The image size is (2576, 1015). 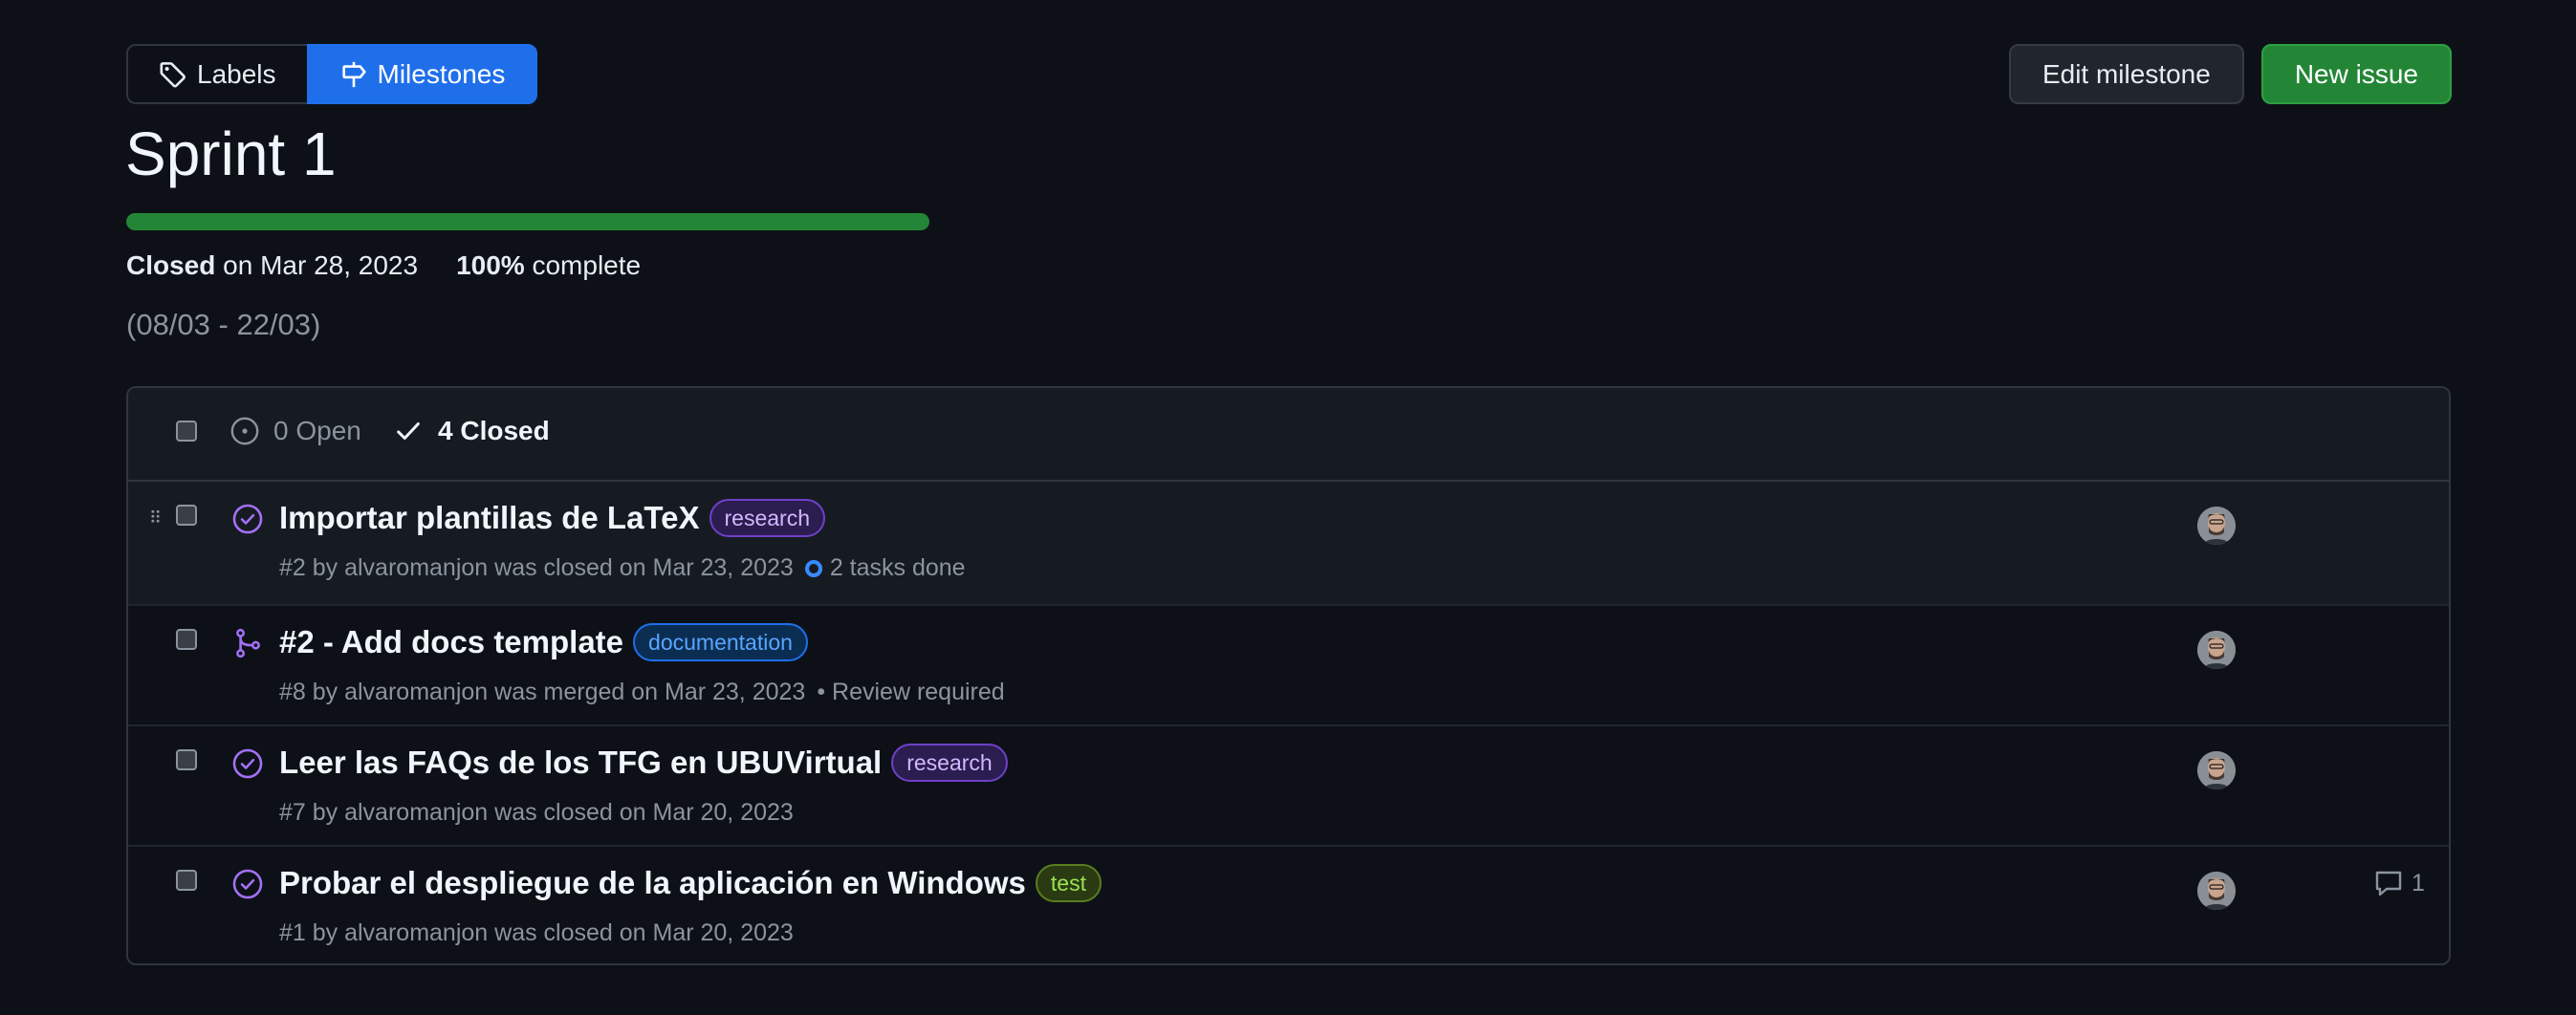 What do you see at coordinates (813, 568) in the screenshot?
I see `task-progress-icon` at bounding box center [813, 568].